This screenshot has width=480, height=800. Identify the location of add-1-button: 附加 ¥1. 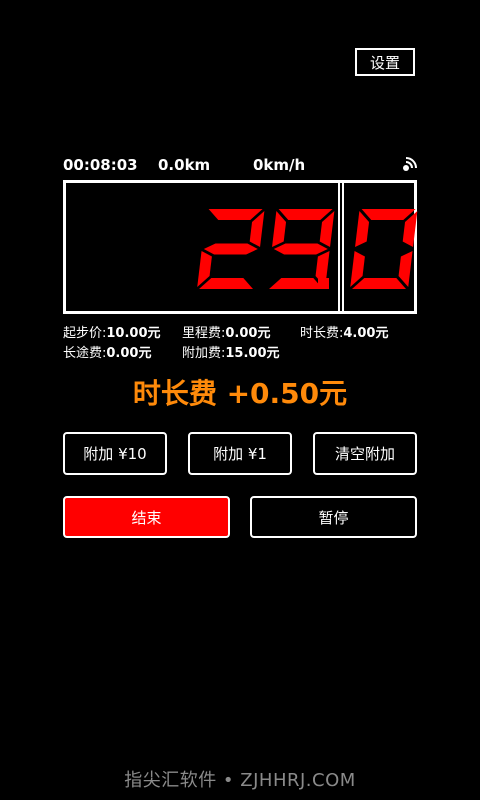
(240, 453).